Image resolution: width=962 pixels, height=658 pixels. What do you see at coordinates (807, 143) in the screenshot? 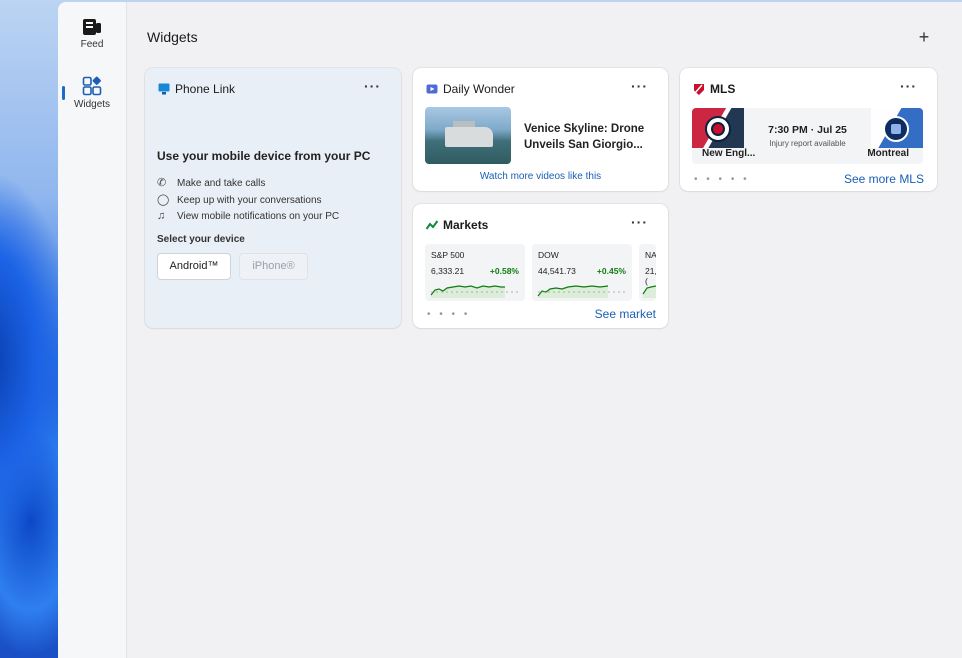
I see `match-note: Injury report available` at bounding box center [807, 143].